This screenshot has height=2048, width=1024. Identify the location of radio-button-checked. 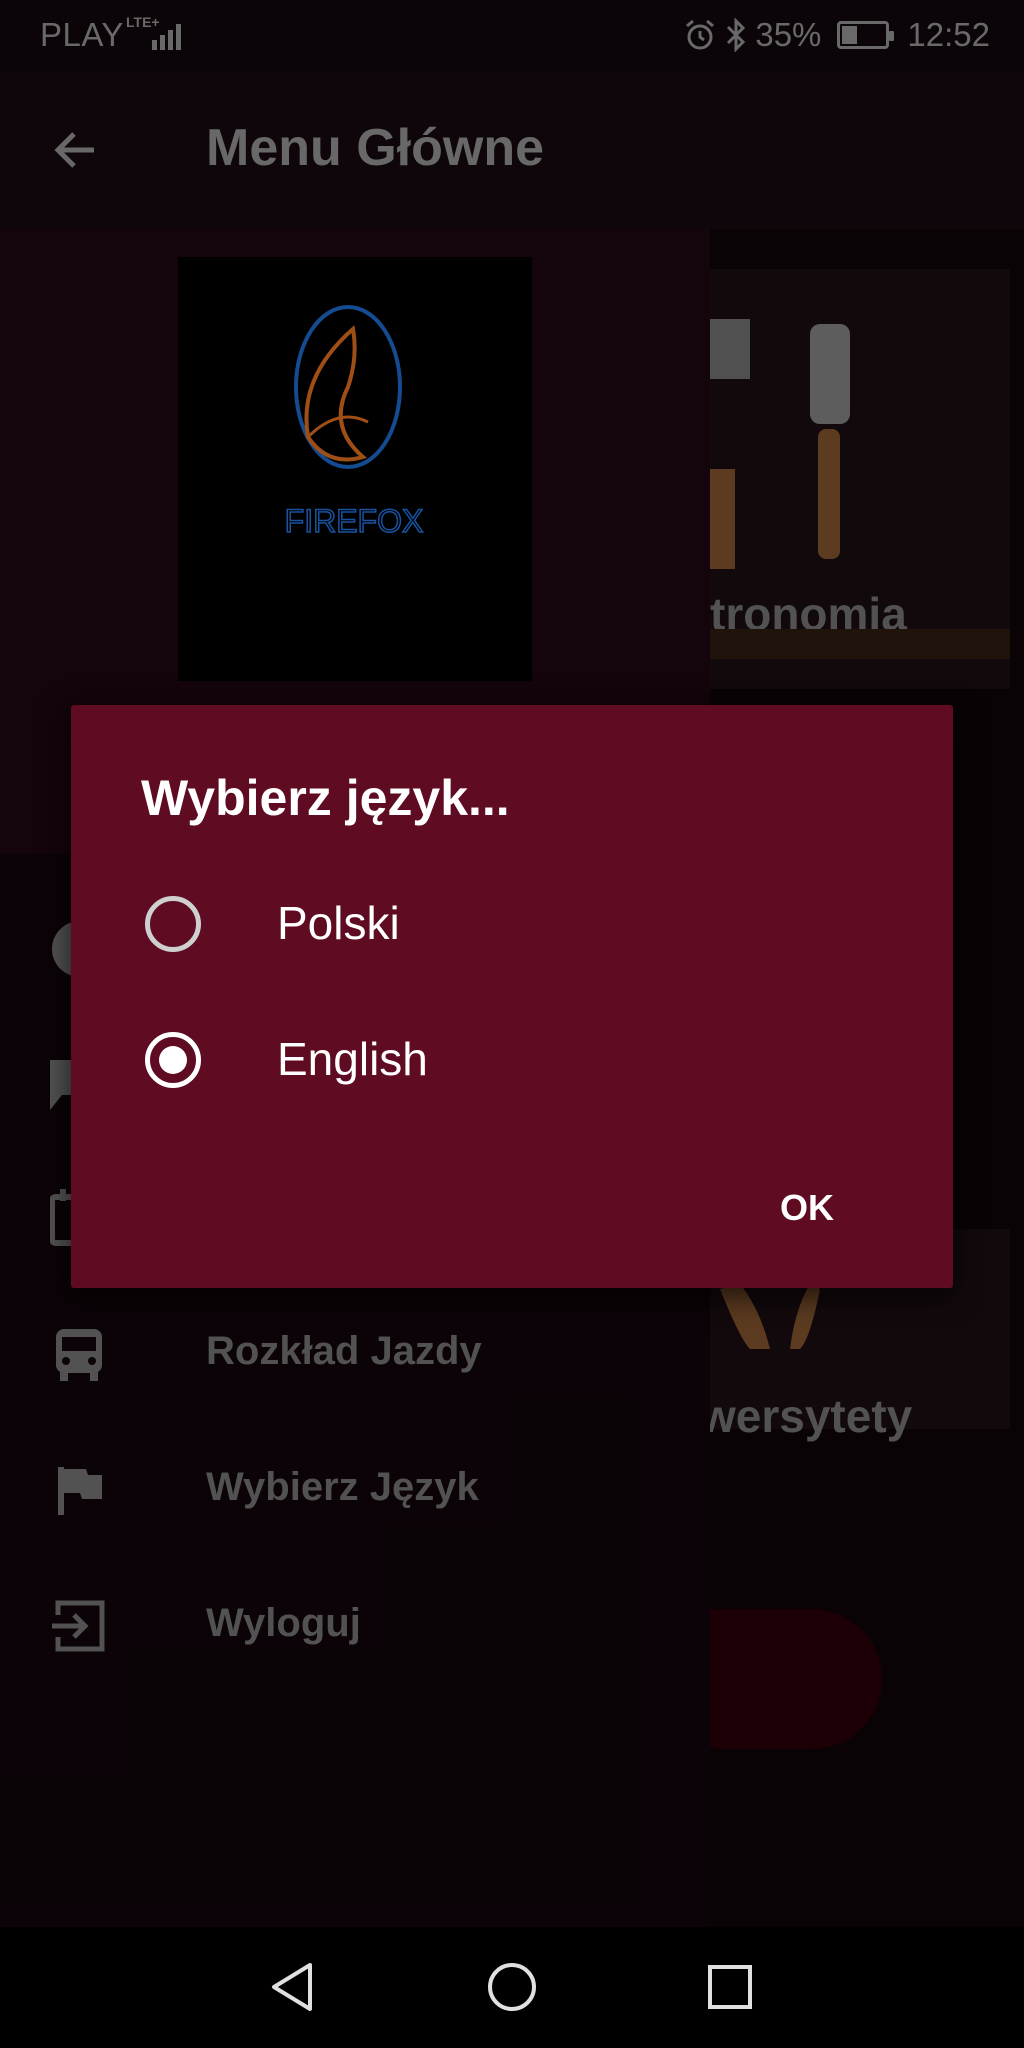
(173, 1060).